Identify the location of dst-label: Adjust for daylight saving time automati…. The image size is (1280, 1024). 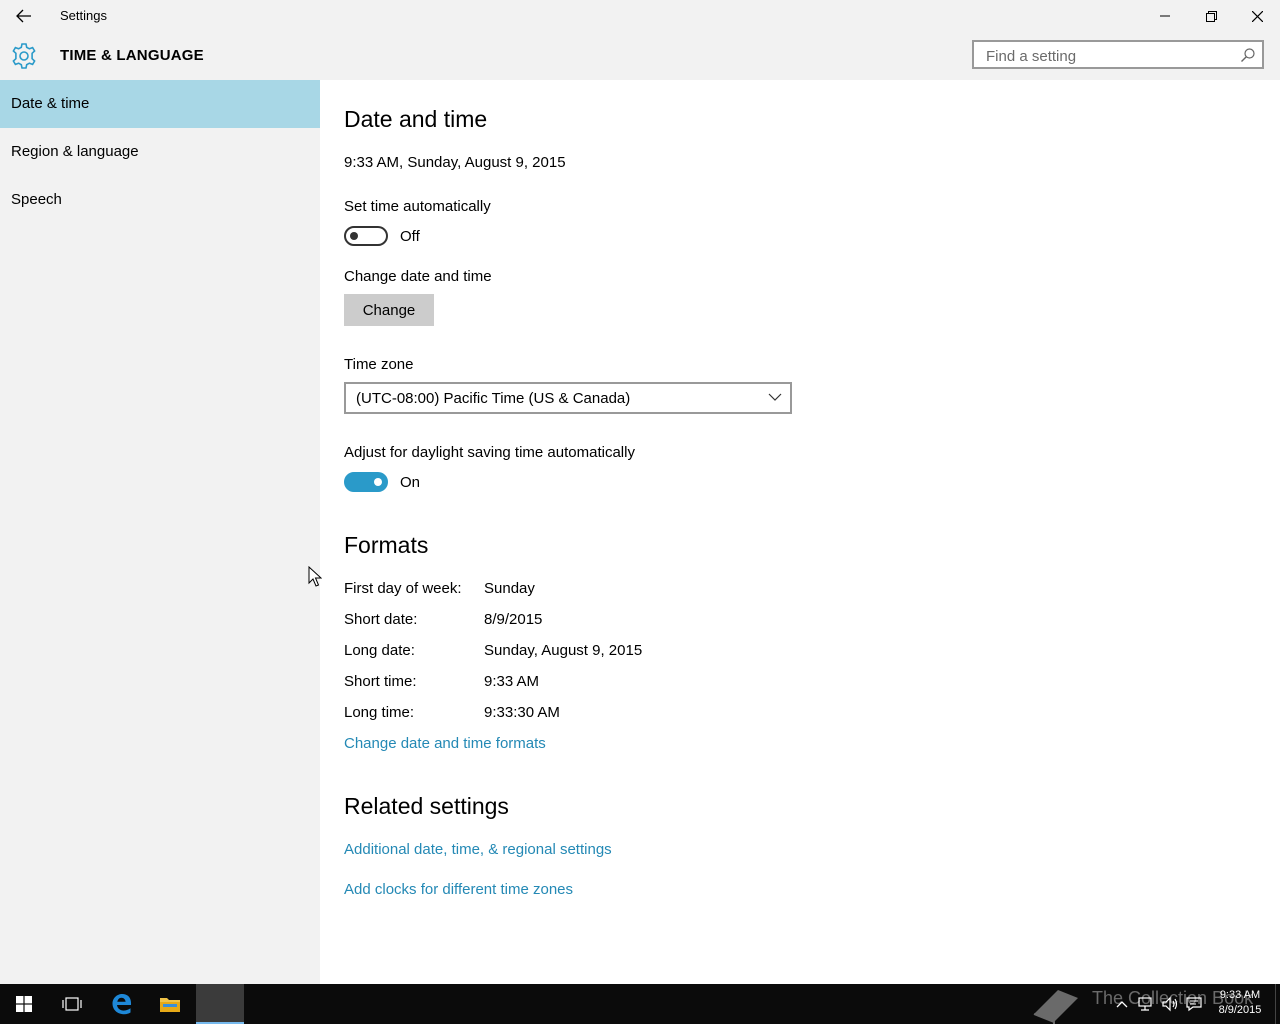
(489, 452).